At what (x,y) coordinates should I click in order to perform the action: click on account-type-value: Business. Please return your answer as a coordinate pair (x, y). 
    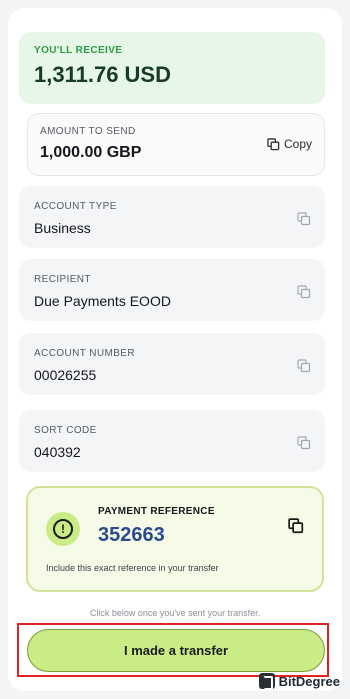
    Looking at the image, I should click on (62, 228).